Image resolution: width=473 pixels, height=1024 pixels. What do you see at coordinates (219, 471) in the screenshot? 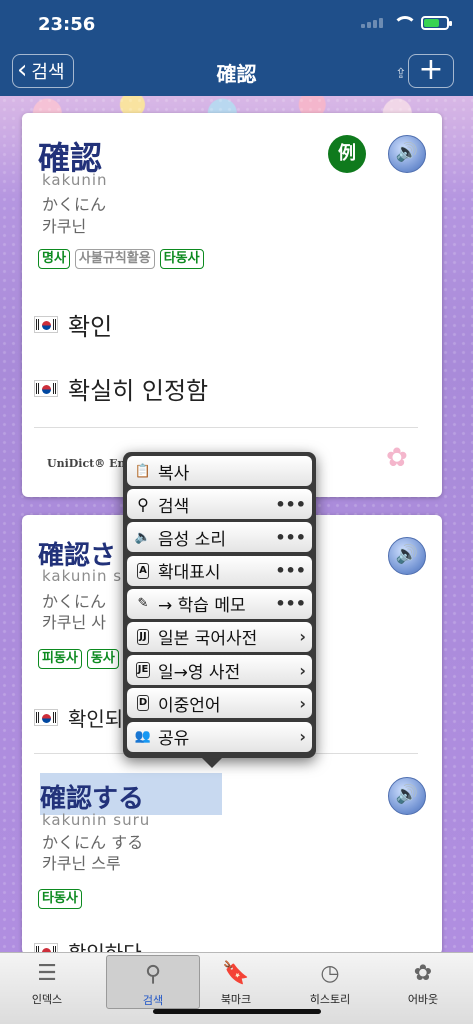
I see `menu-item-copy: 📋 복사` at bounding box center [219, 471].